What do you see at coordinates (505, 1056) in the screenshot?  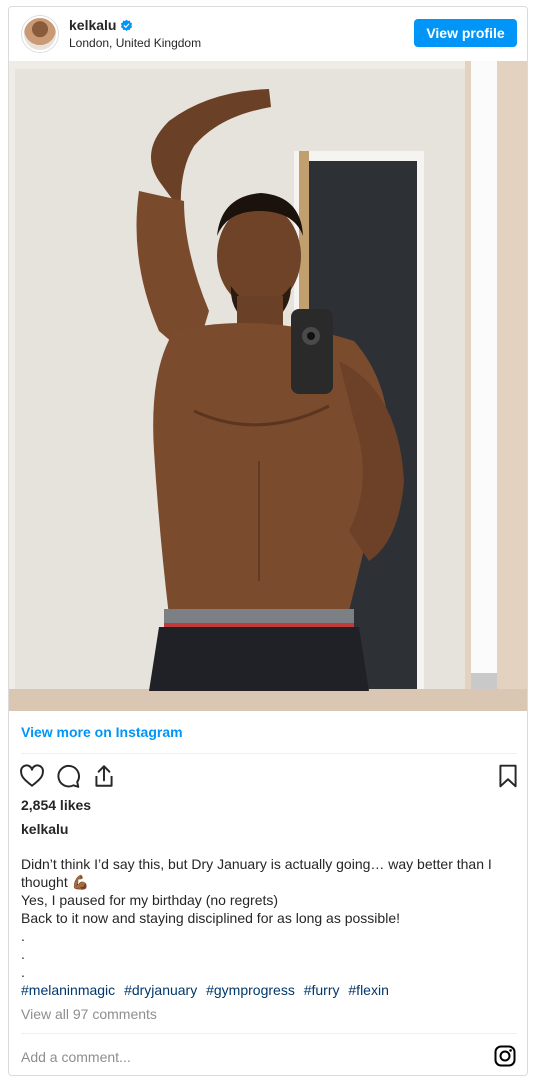 I see `instagram-icon` at bounding box center [505, 1056].